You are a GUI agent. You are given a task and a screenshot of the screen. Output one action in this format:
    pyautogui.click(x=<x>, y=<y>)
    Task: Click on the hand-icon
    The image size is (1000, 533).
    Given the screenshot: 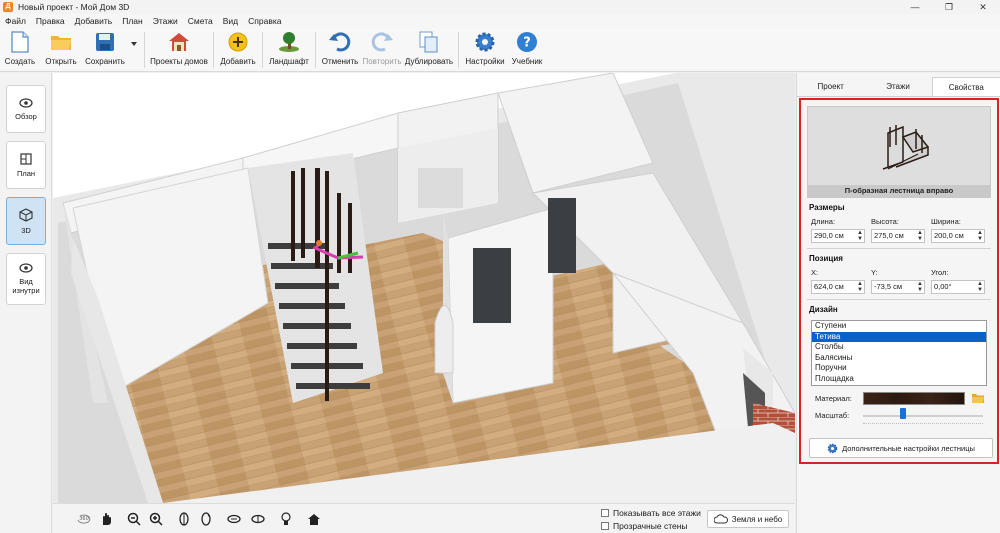 What is the action you would take?
    pyautogui.click(x=107, y=519)
    